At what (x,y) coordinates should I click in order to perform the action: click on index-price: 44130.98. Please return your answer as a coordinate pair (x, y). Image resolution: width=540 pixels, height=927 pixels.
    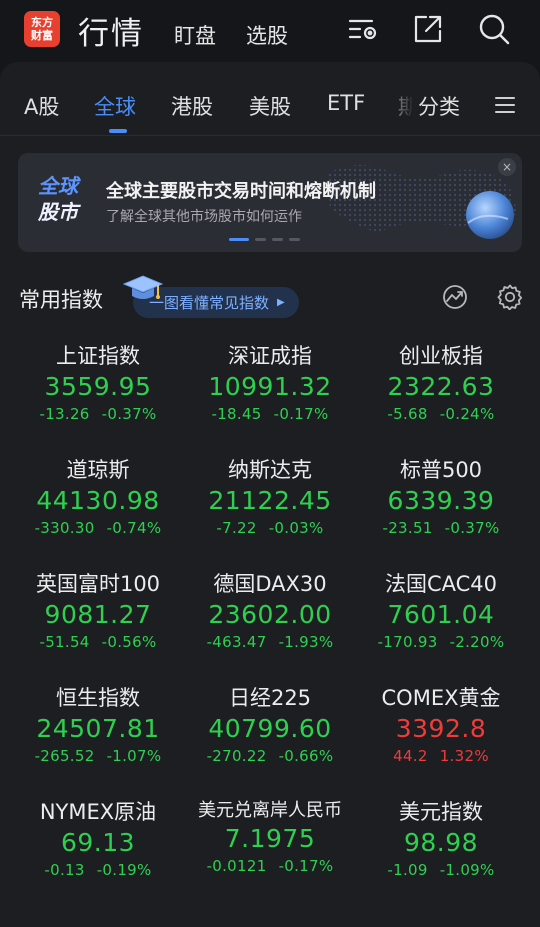
    Looking at the image, I should click on (98, 500).